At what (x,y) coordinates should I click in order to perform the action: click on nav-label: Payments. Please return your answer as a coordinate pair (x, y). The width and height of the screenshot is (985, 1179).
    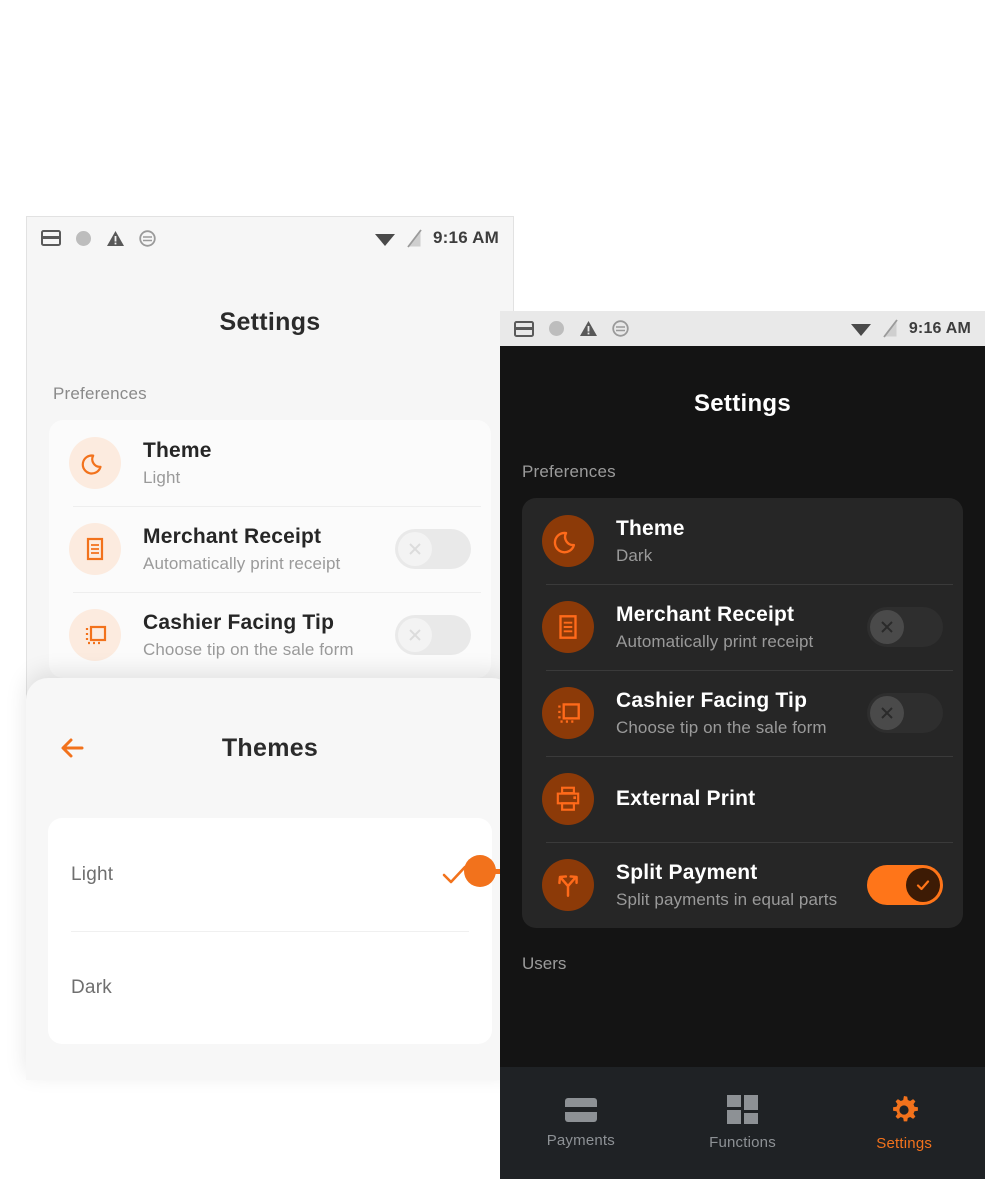
    Looking at the image, I should click on (580, 1140).